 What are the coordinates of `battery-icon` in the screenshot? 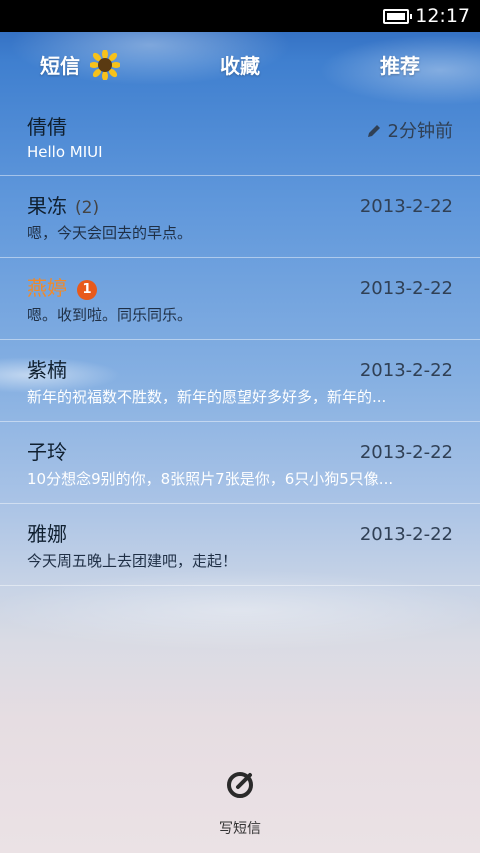 It's located at (398, 16).